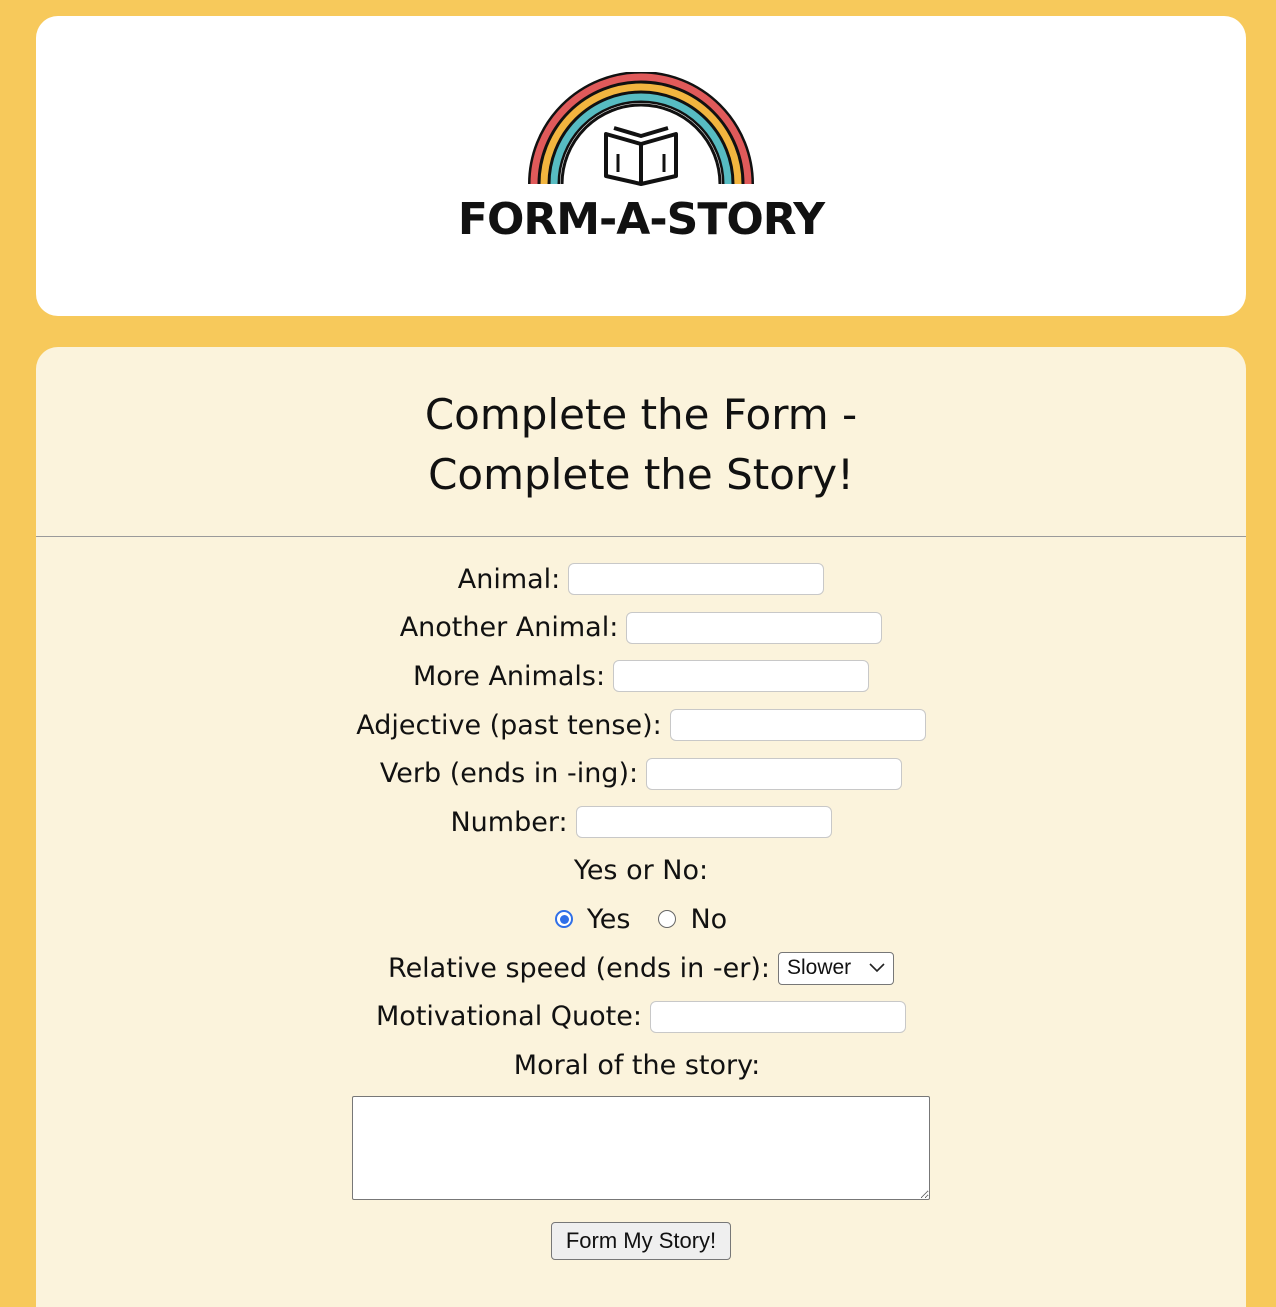  Describe the element at coordinates (797, 725) in the screenshot. I see `adjective-input` at that location.